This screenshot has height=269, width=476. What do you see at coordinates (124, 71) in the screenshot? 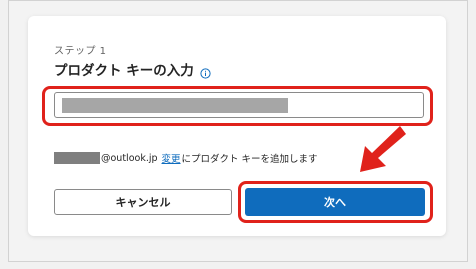
I see `page-title: プロダクト キーの入力` at bounding box center [124, 71].